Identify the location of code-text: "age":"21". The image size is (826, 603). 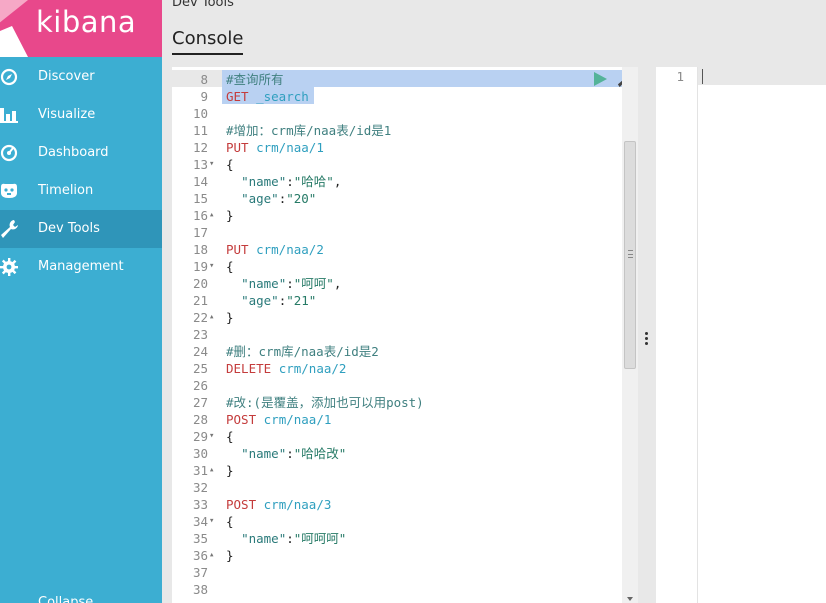
(271, 300).